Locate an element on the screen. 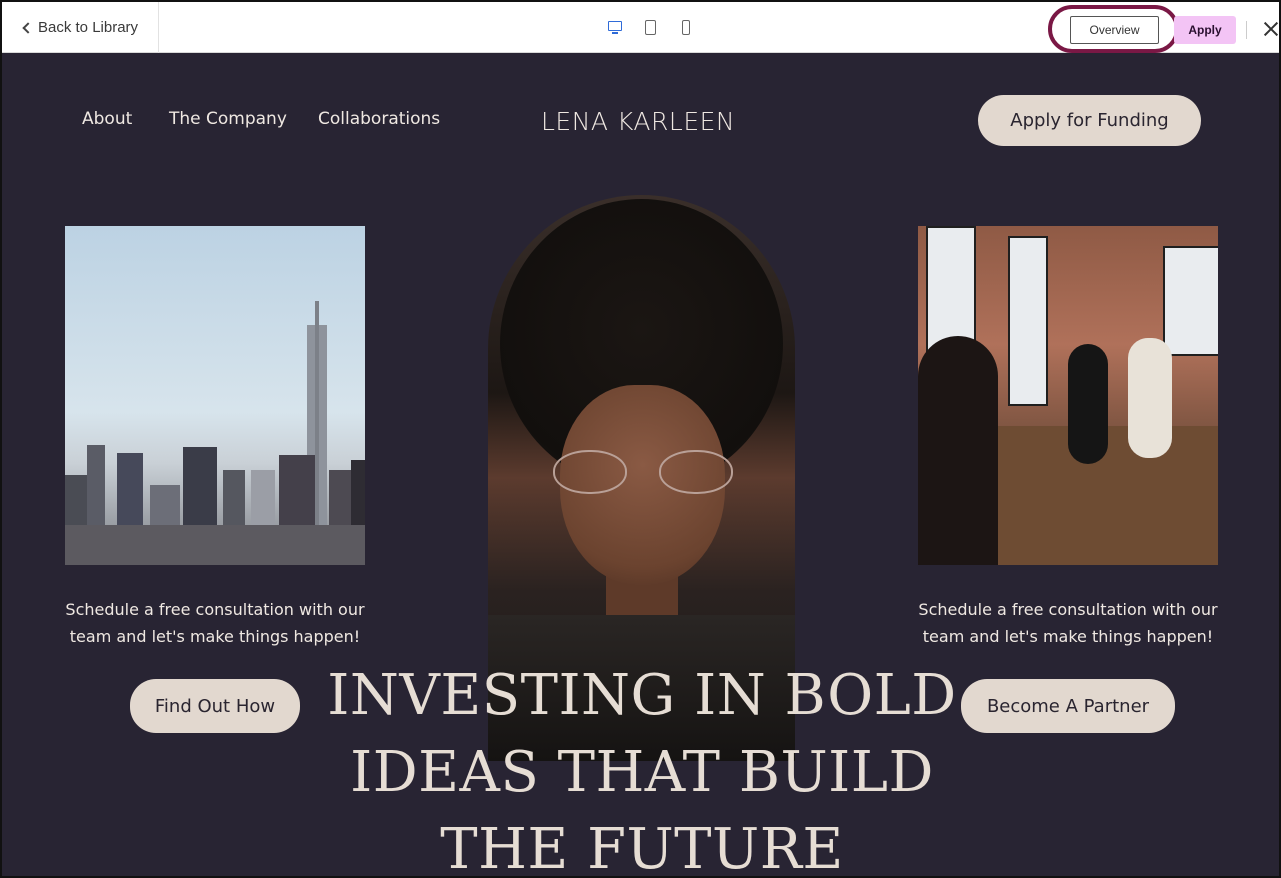 Image resolution: width=1281 pixels, height=878 pixels. site-logo: LENA KARLEEN is located at coordinates (638, 121).